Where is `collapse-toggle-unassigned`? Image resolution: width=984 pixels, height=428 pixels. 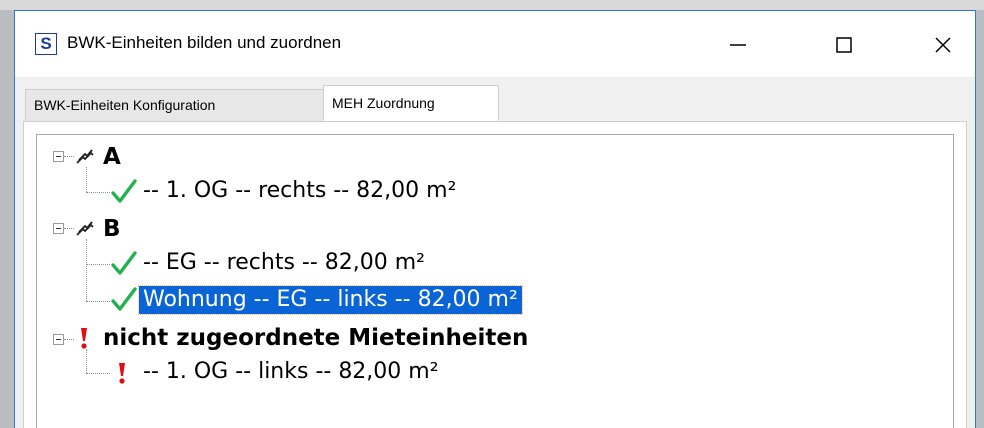 collapse-toggle-unassigned is located at coordinates (58, 339).